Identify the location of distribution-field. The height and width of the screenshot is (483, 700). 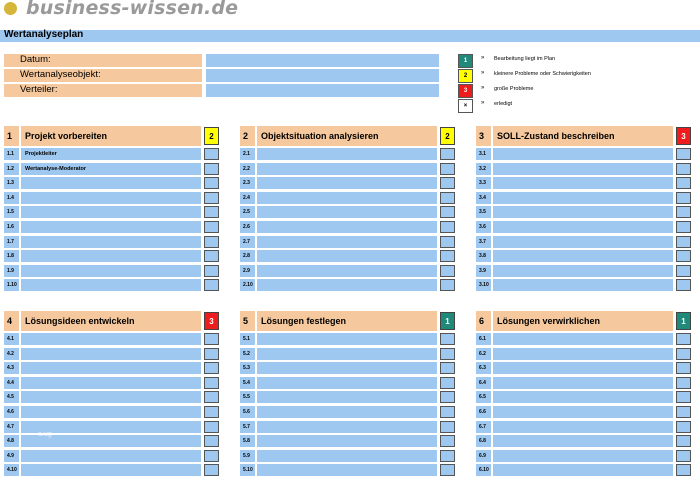
(322, 90).